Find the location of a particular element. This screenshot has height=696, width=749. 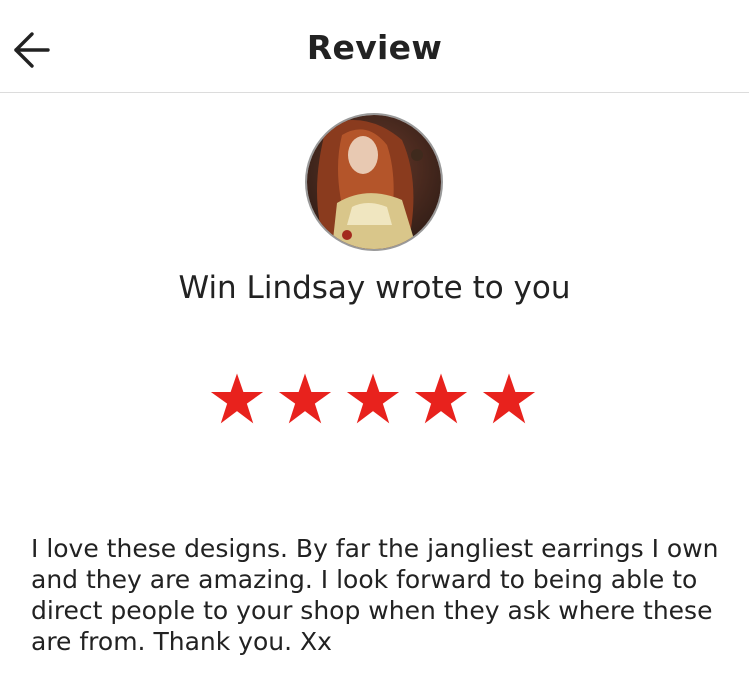

top-bar: Review is located at coordinates (374, 46).